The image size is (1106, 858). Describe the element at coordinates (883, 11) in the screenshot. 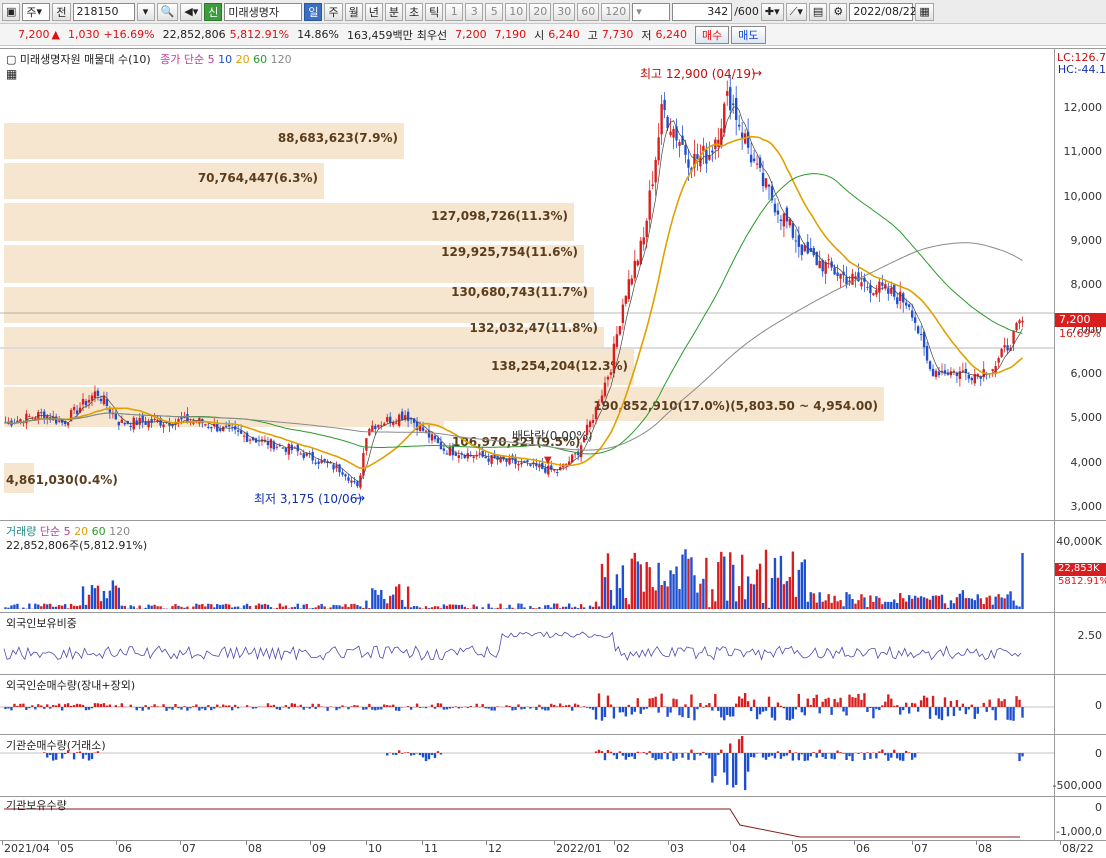

I see `date-input: 2022/08/22` at that location.